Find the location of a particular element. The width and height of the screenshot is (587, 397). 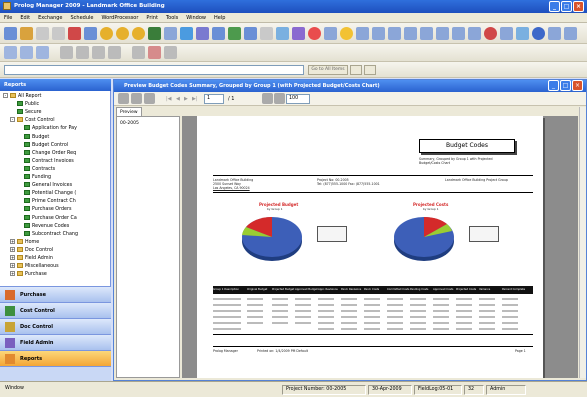

menu-tools: Tools is located at coordinates (172, 17).